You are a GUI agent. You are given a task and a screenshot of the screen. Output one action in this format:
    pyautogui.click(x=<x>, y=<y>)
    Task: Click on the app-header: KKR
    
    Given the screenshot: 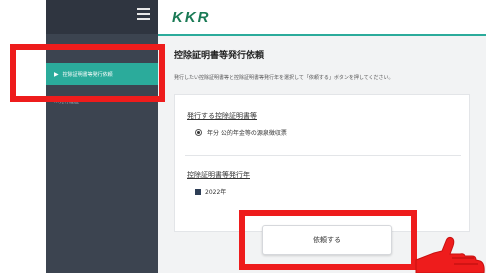 What is the action you would take?
    pyautogui.click(x=322, y=17)
    